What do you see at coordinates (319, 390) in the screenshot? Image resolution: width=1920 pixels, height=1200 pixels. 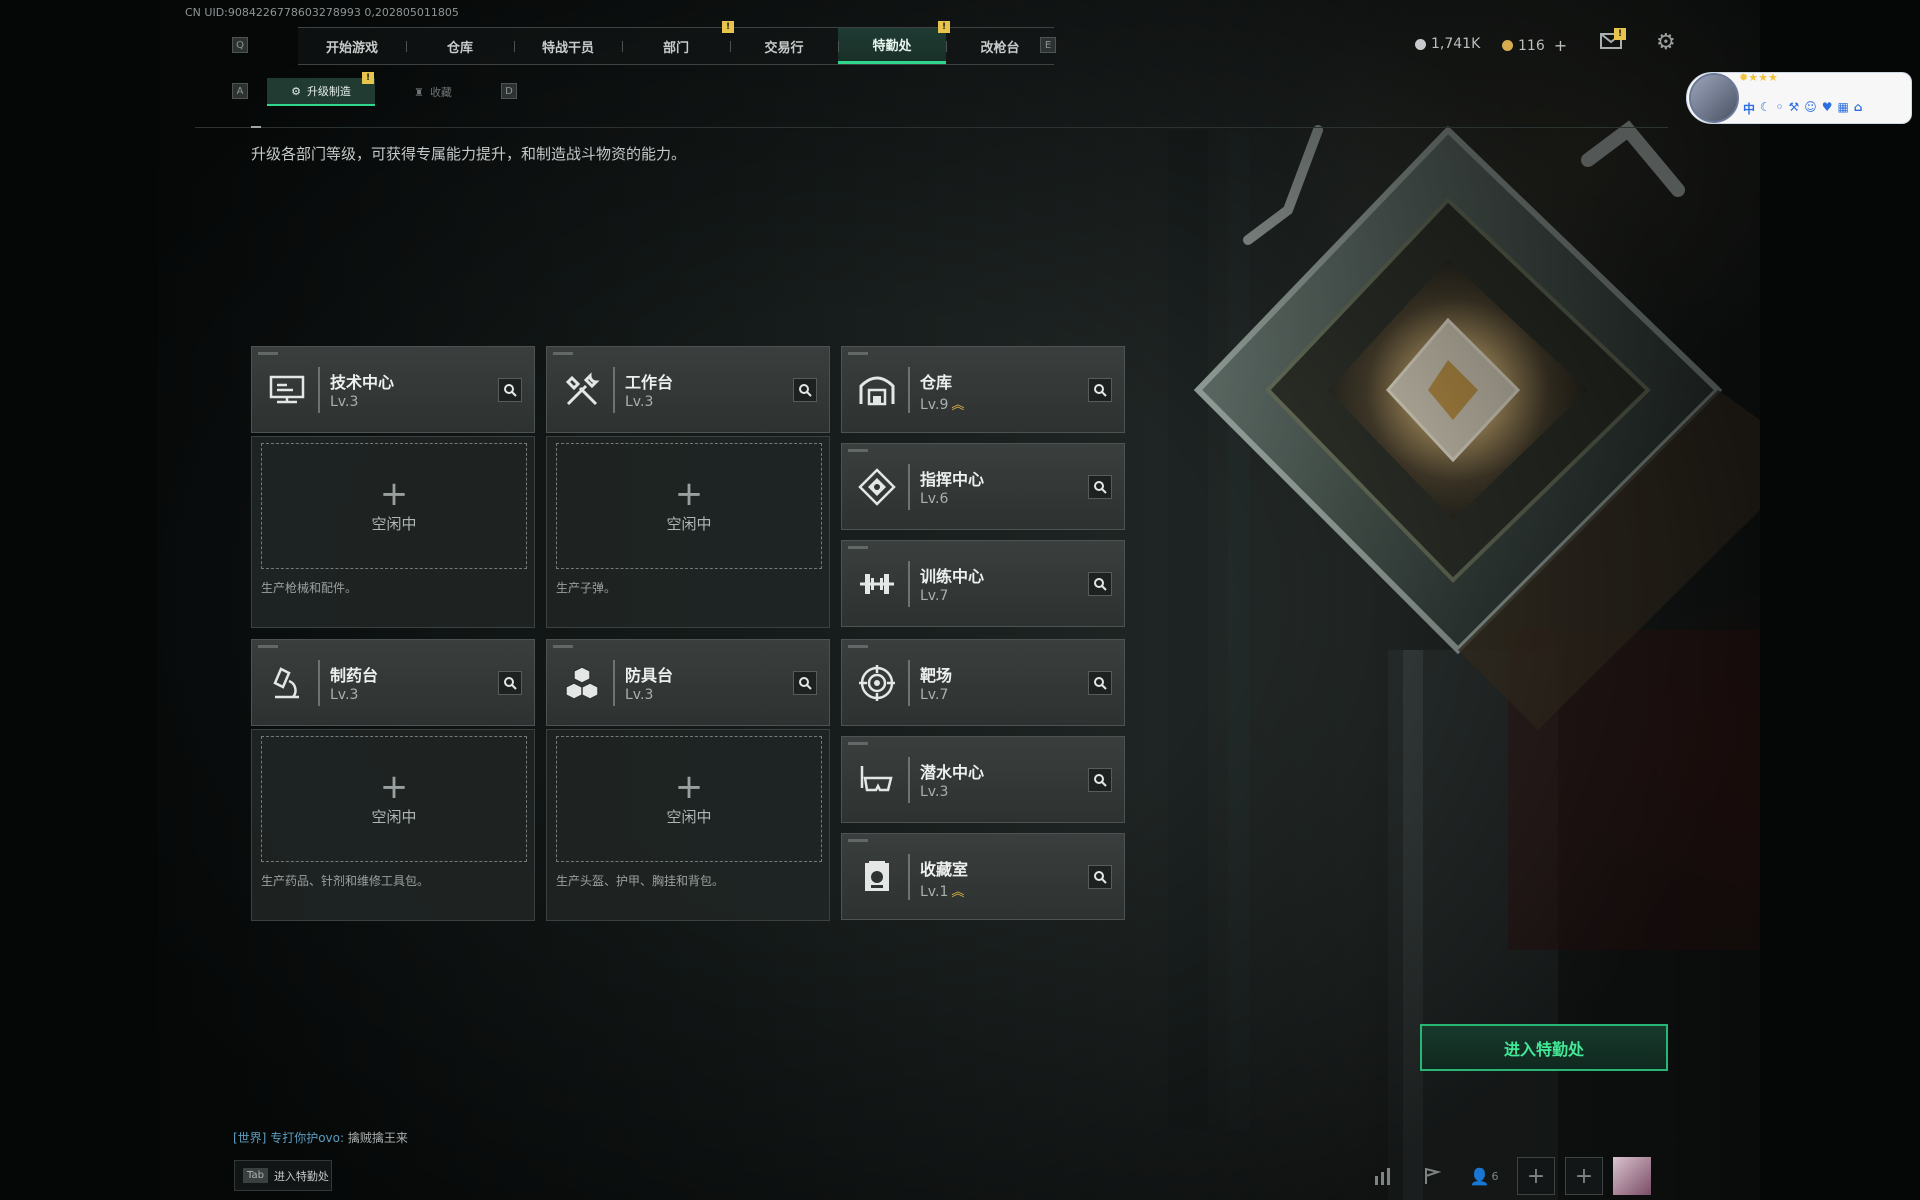 I see `card-separator` at bounding box center [319, 390].